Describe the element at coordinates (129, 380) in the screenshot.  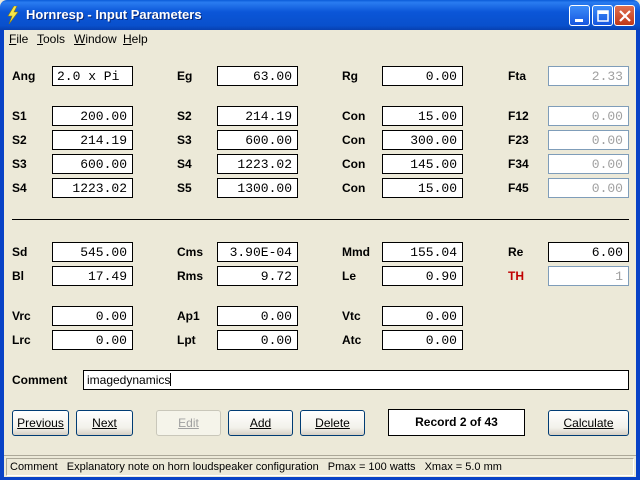
I see `comment-text: imagedynamics` at that location.